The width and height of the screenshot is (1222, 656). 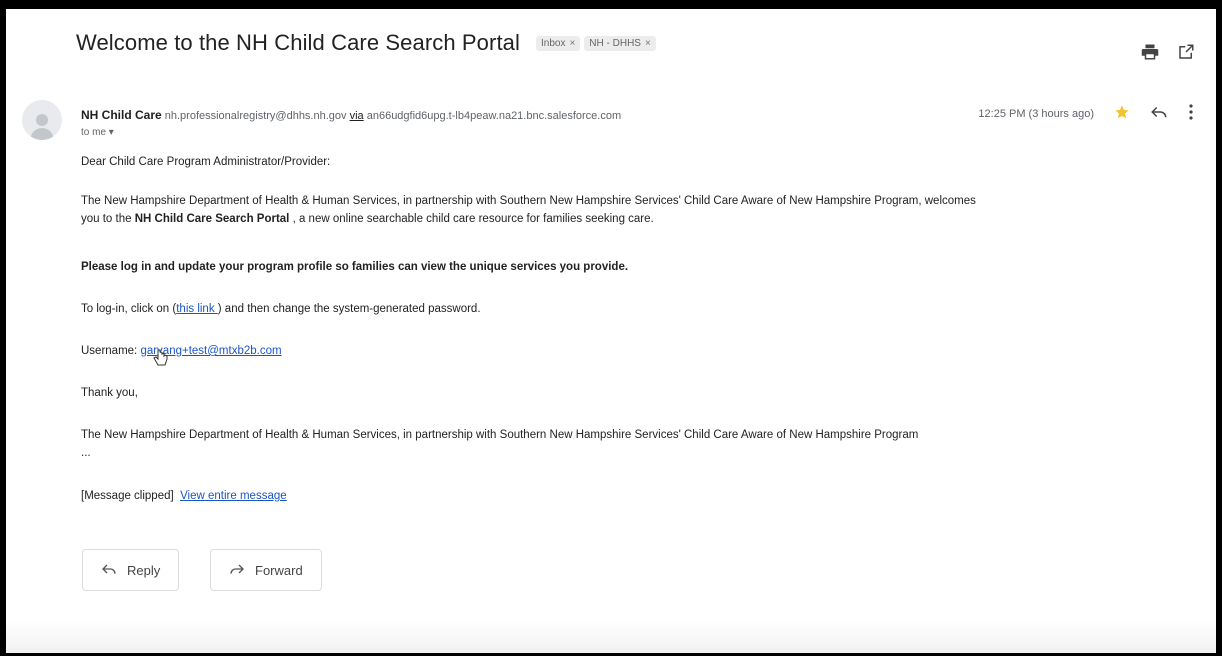 I want to click on reply-button-label: Reply, so click(x=144, y=570).